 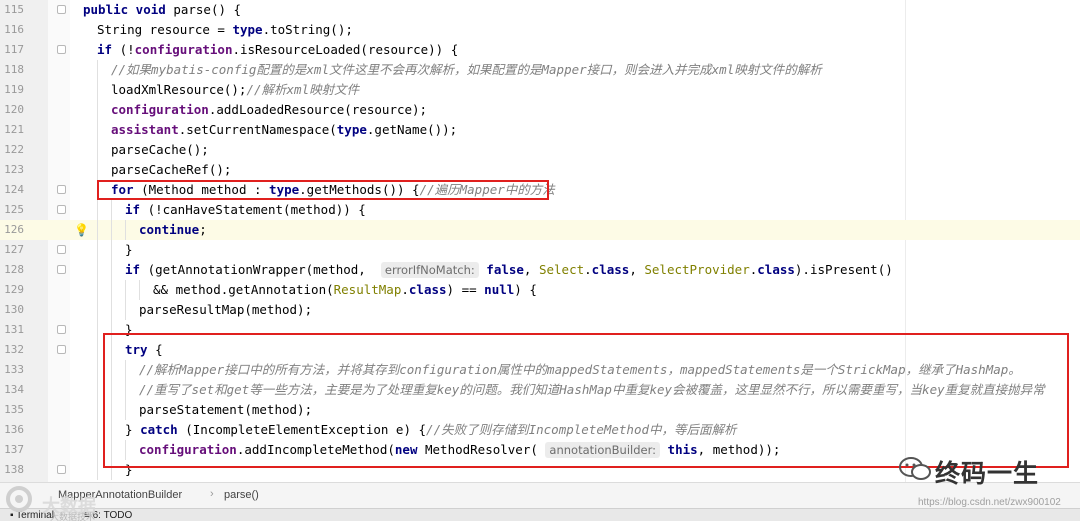 I want to click on code-line: 115 public void parse() {, so click(x=540, y=10).